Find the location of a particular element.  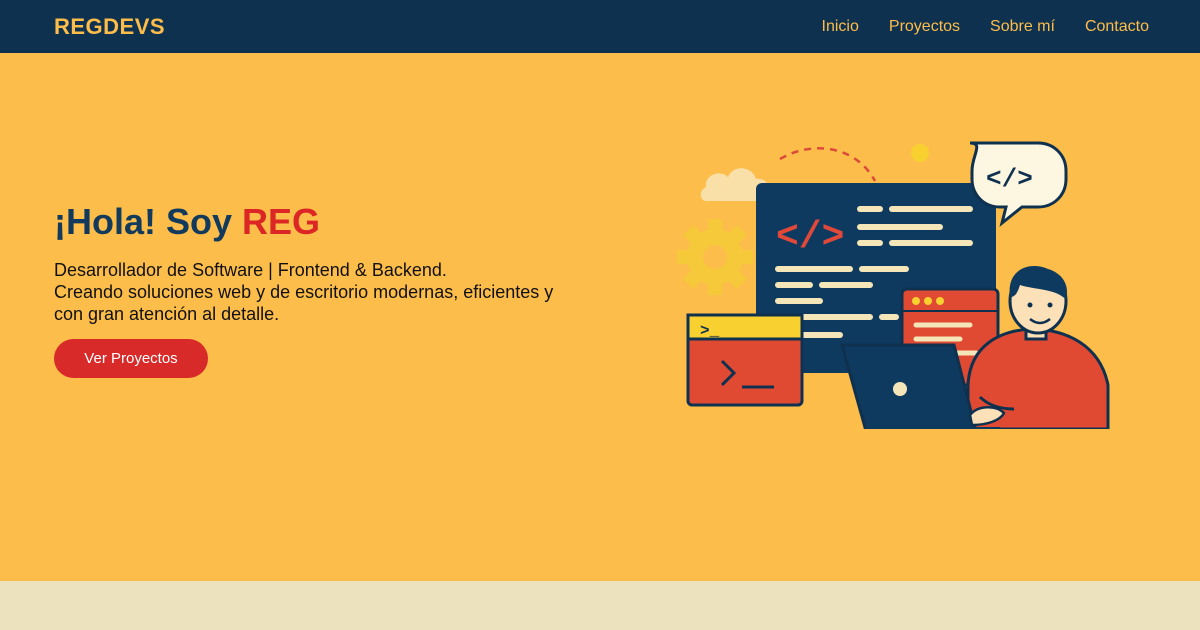

hero-line-3: con gran atención al detalle. is located at coordinates (167, 314).